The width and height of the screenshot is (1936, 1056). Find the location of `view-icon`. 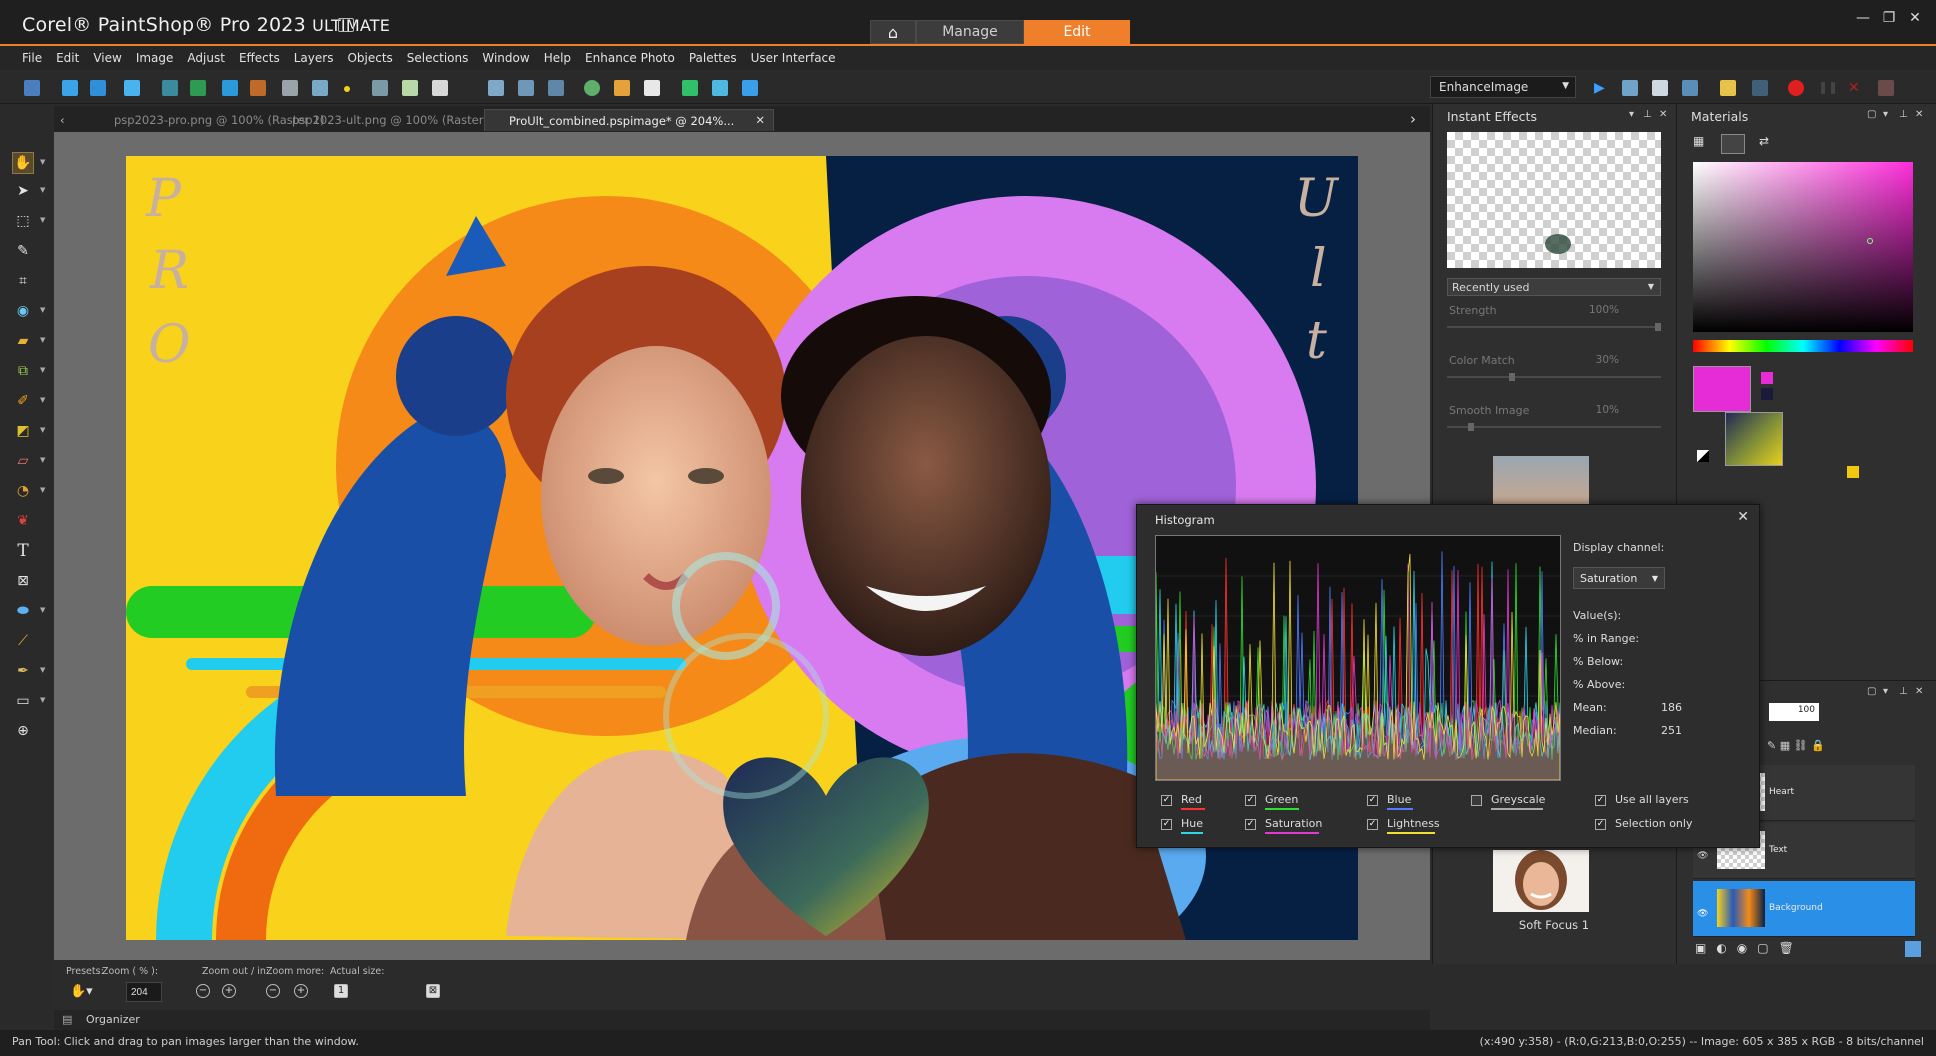

view-icon is located at coordinates (750, 88).